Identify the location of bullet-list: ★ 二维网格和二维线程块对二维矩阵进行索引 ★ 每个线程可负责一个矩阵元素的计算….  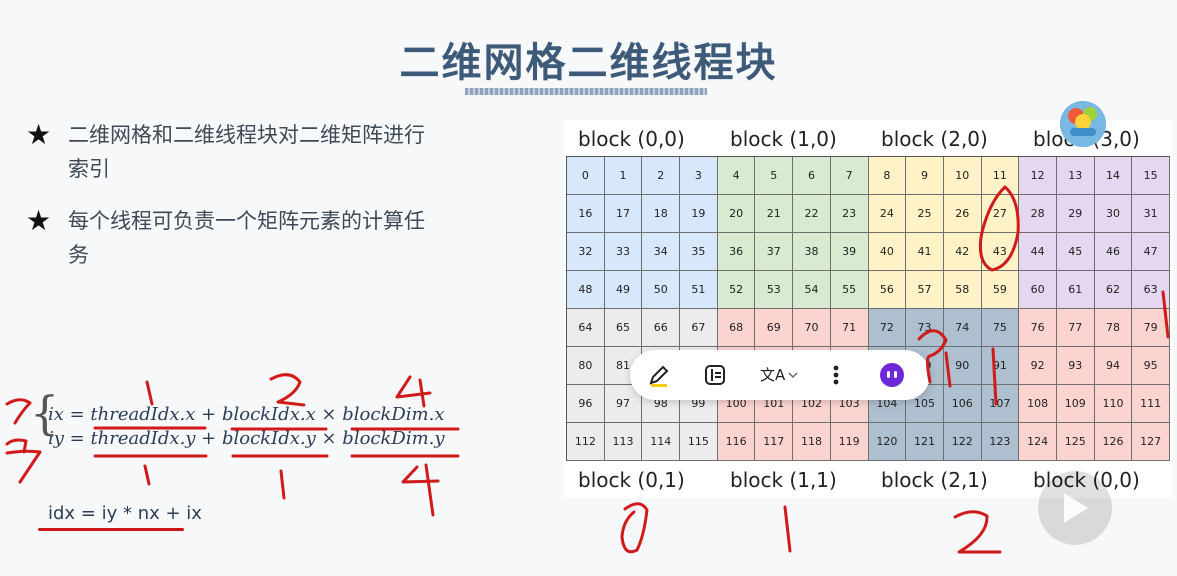
(226, 204).